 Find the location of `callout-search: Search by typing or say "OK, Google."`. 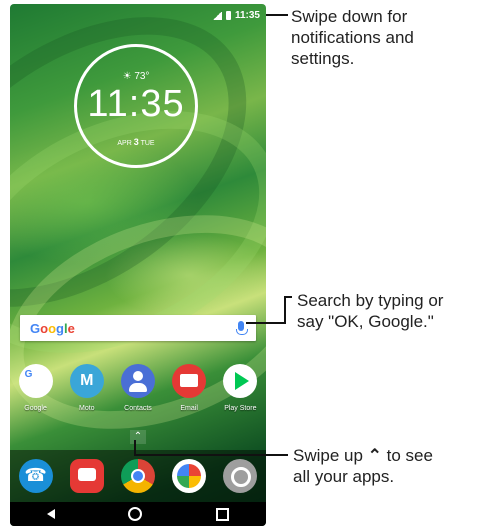

callout-search: Search by typing or say "OK, Google." is located at coordinates (387, 311).